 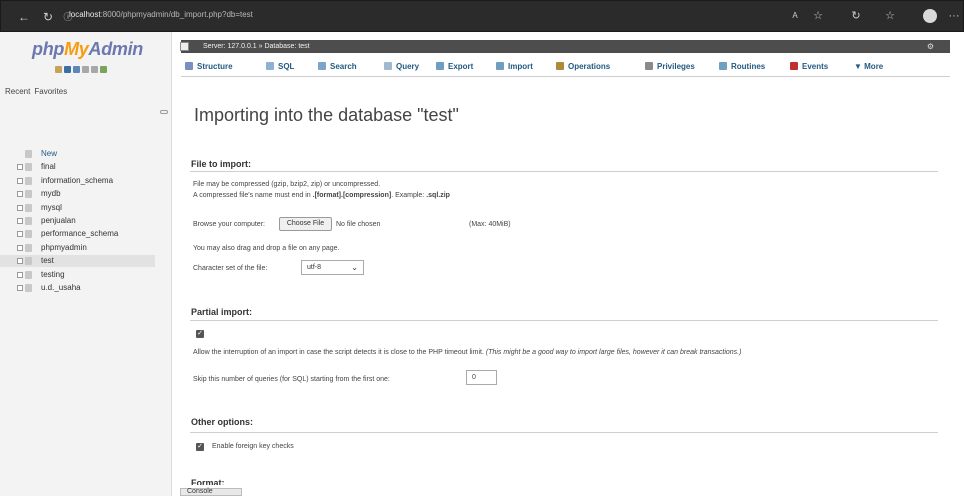 What do you see at coordinates (856, 16) in the screenshot?
I see `extensions-icon: ↻` at bounding box center [856, 16].